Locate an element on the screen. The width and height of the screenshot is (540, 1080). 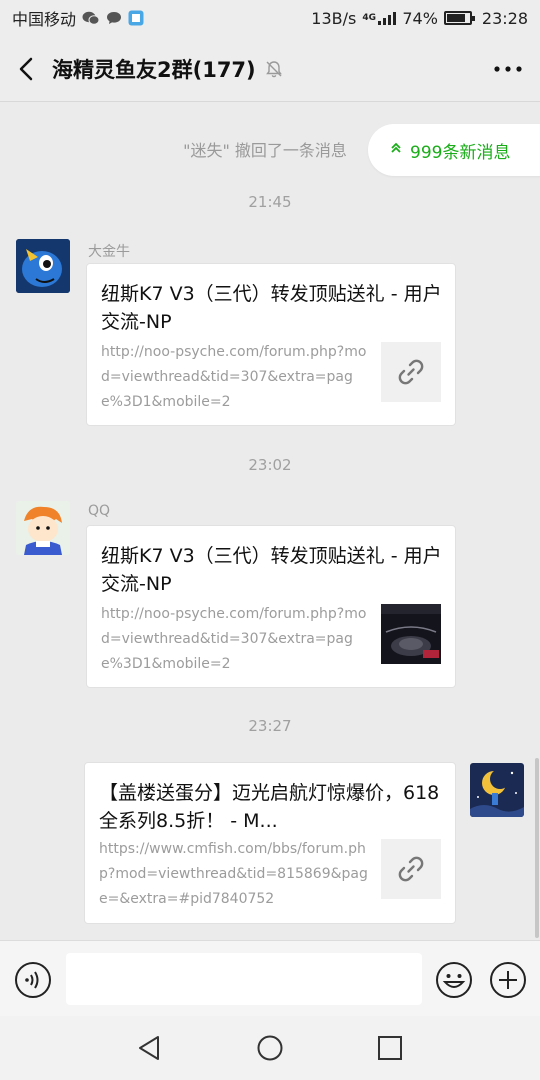
voice-icon is located at coordinates (33, 980).